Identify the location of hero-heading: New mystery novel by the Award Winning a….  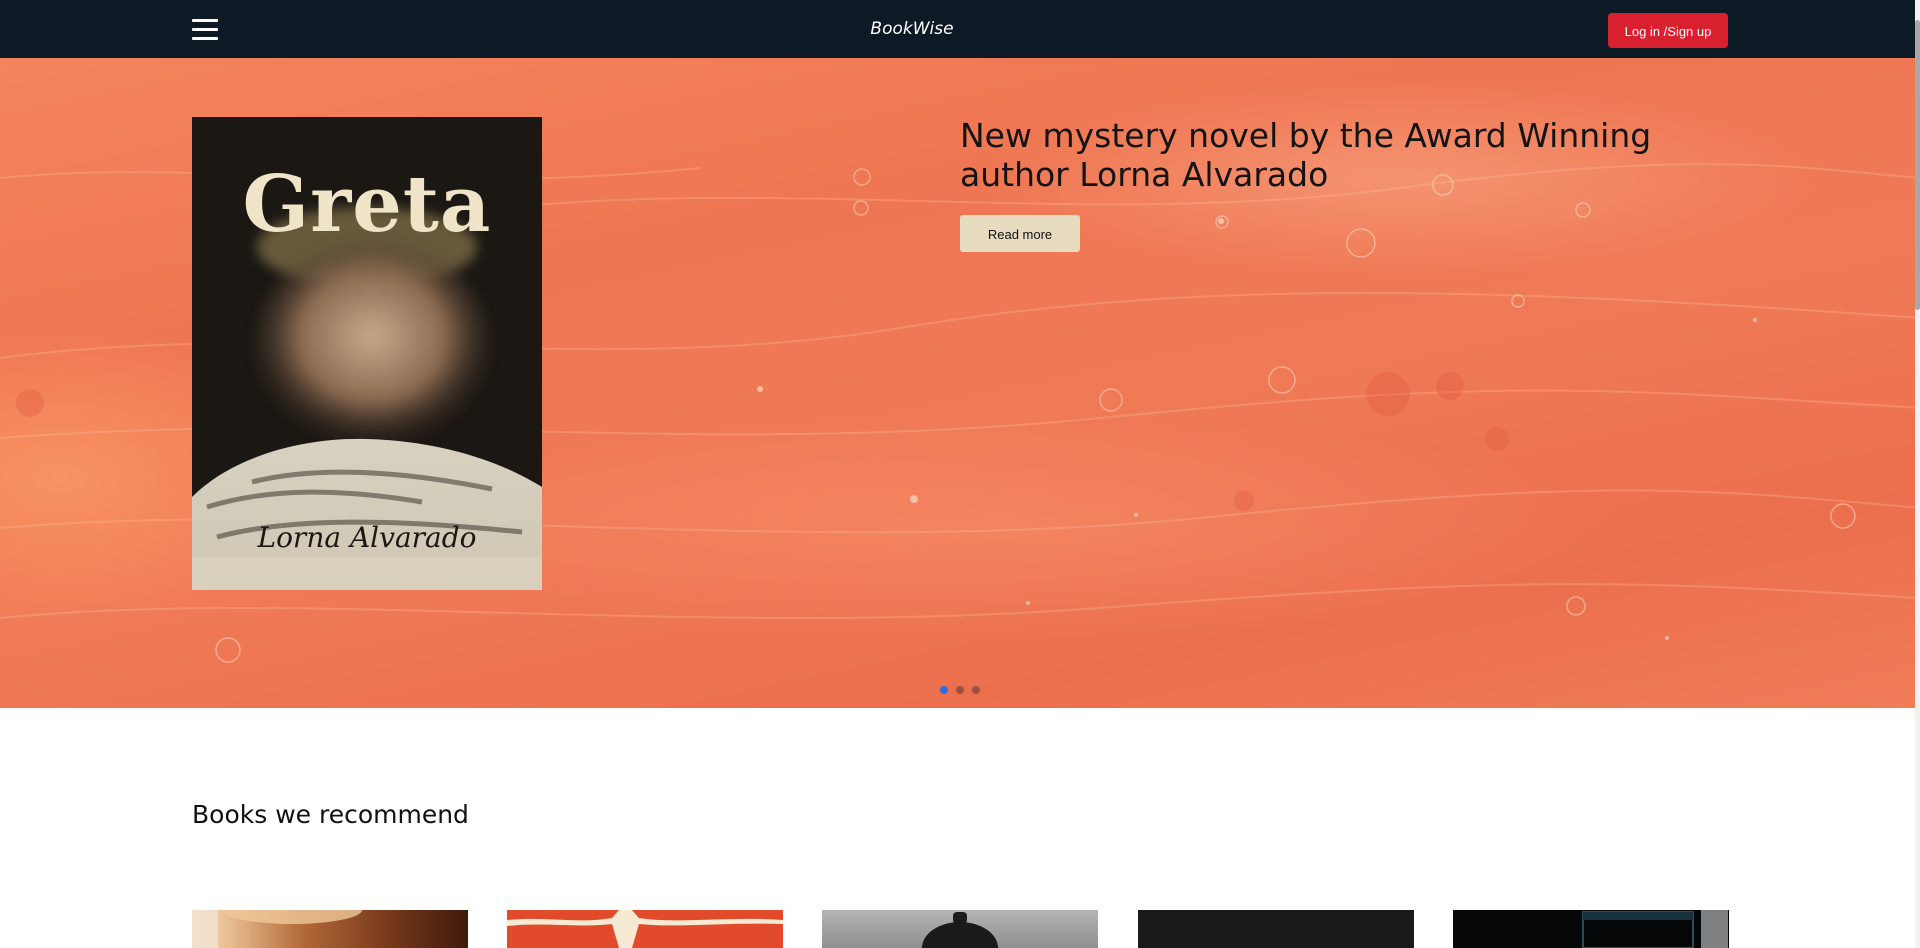
(1306, 155).